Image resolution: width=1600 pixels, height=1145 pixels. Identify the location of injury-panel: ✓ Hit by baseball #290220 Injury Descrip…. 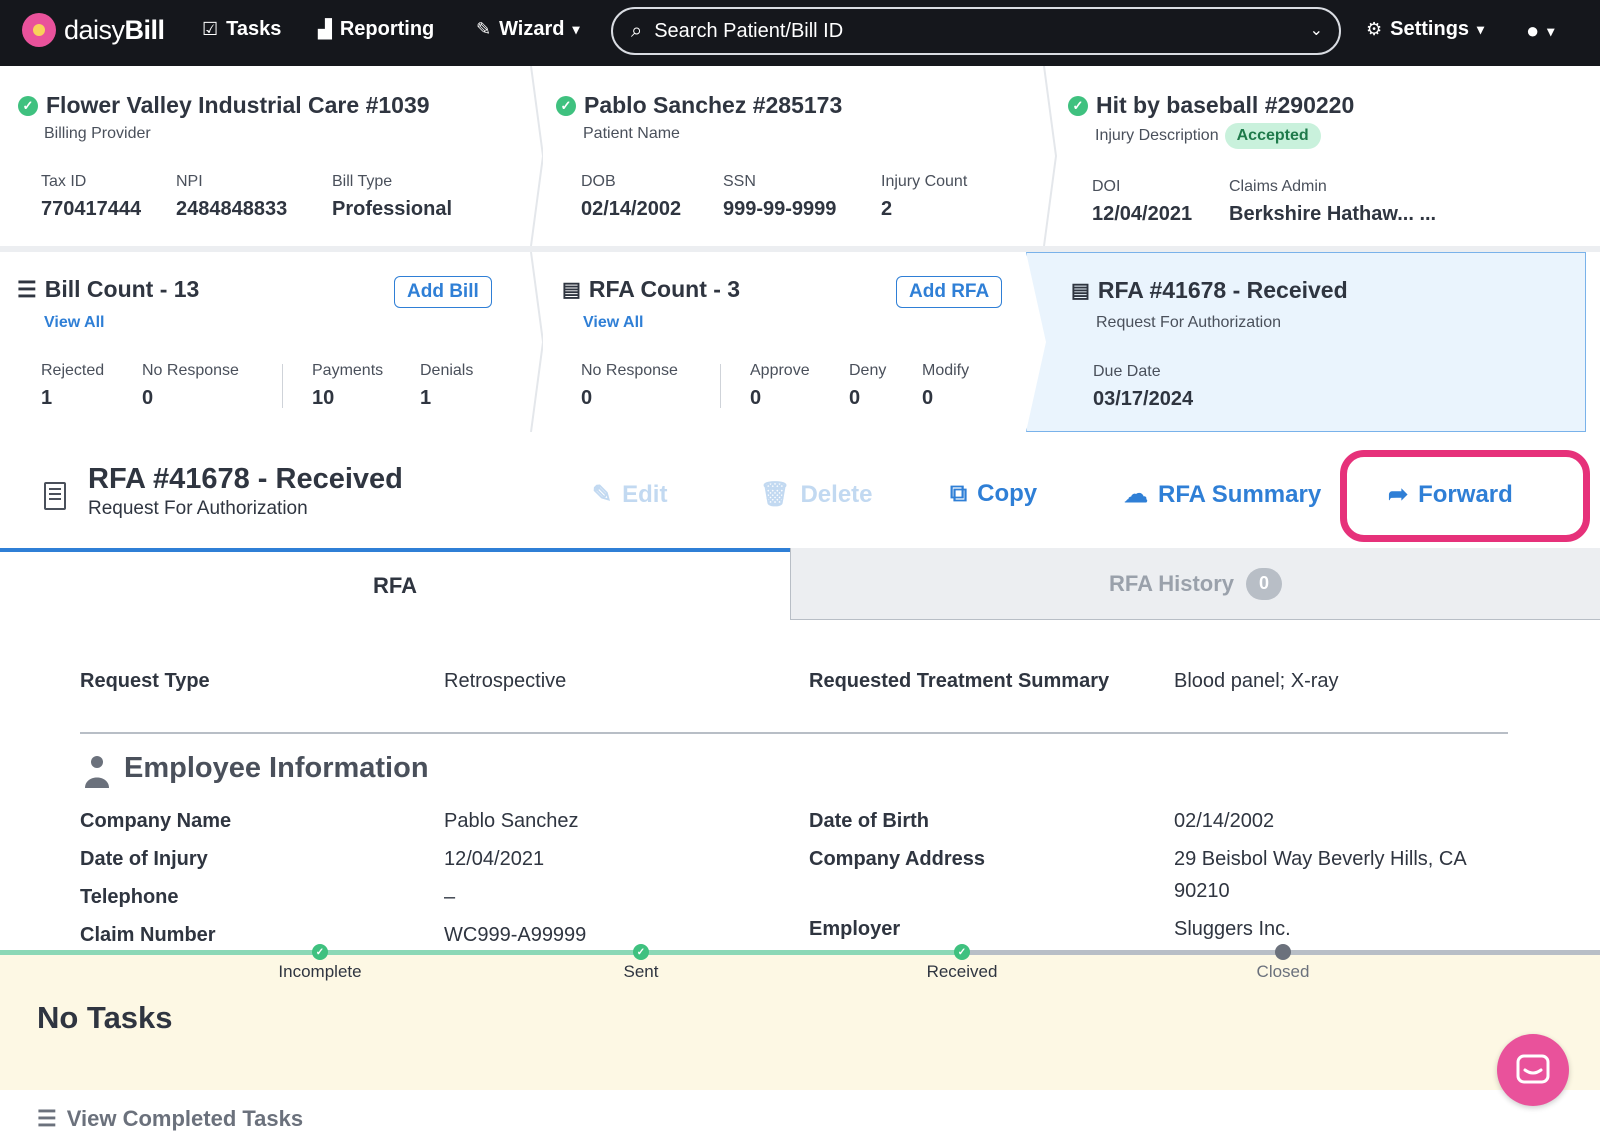
(1327, 156).